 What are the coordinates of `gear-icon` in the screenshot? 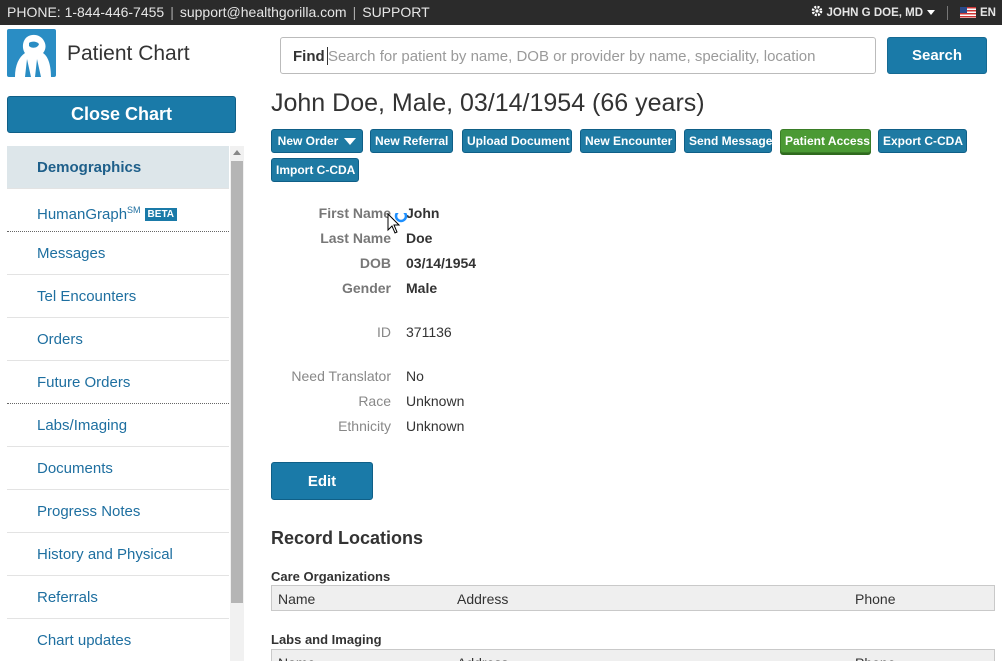 It's located at (817, 12).